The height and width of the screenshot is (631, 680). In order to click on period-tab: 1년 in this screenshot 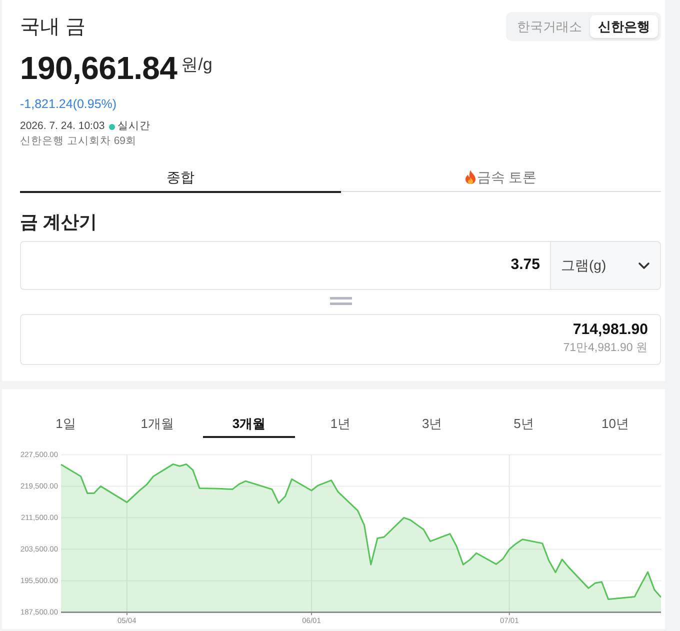, I will do `click(340, 413)`.